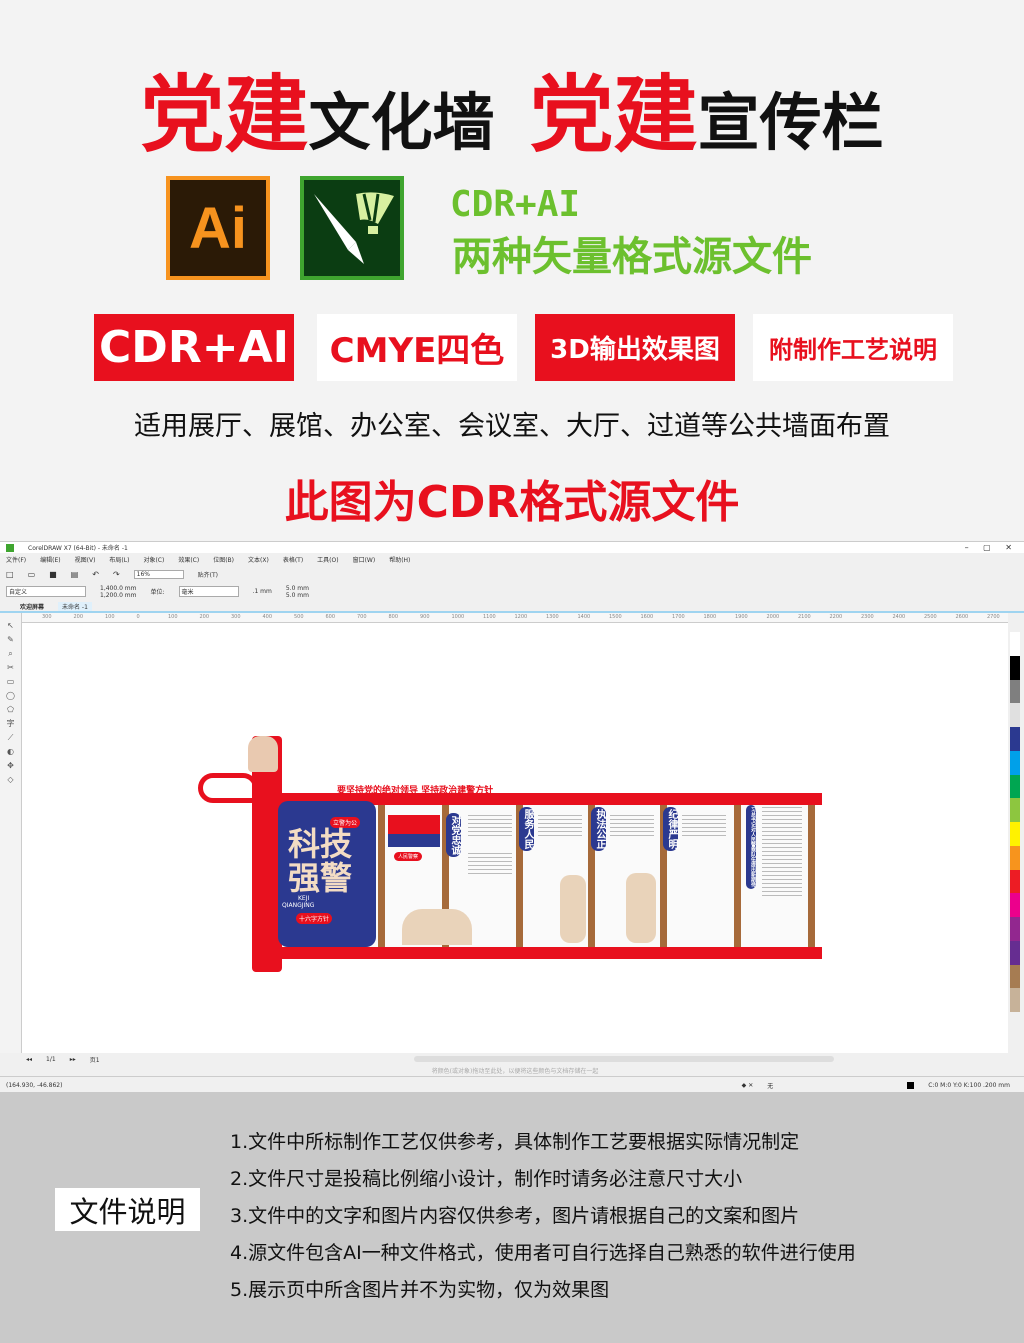 The height and width of the screenshot is (1343, 1024). Describe the element at coordinates (969, 1085) in the screenshot. I see `outline-status: C:0 M:0 Y:0 K:100 .200 mm` at that location.